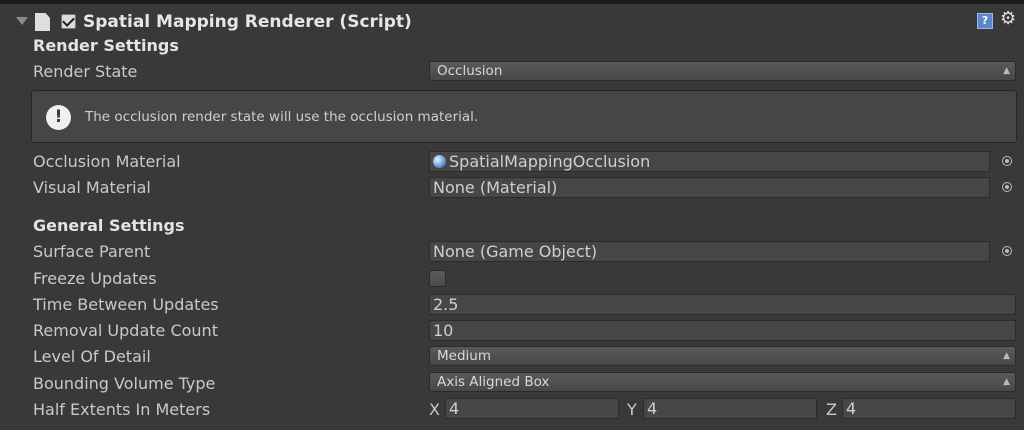  What do you see at coordinates (532, 408) in the screenshot?
I see `half-extents-x-input: 4` at bounding box center [532, 408].